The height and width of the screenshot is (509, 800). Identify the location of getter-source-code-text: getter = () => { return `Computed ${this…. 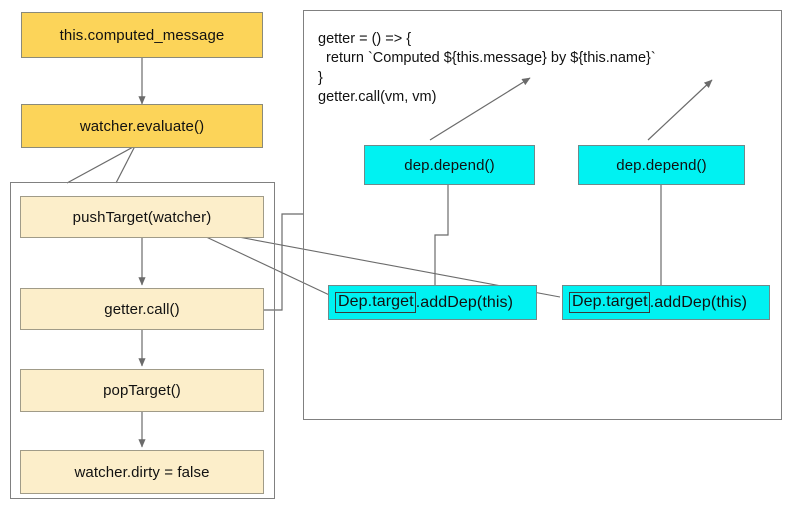
(487, 68).